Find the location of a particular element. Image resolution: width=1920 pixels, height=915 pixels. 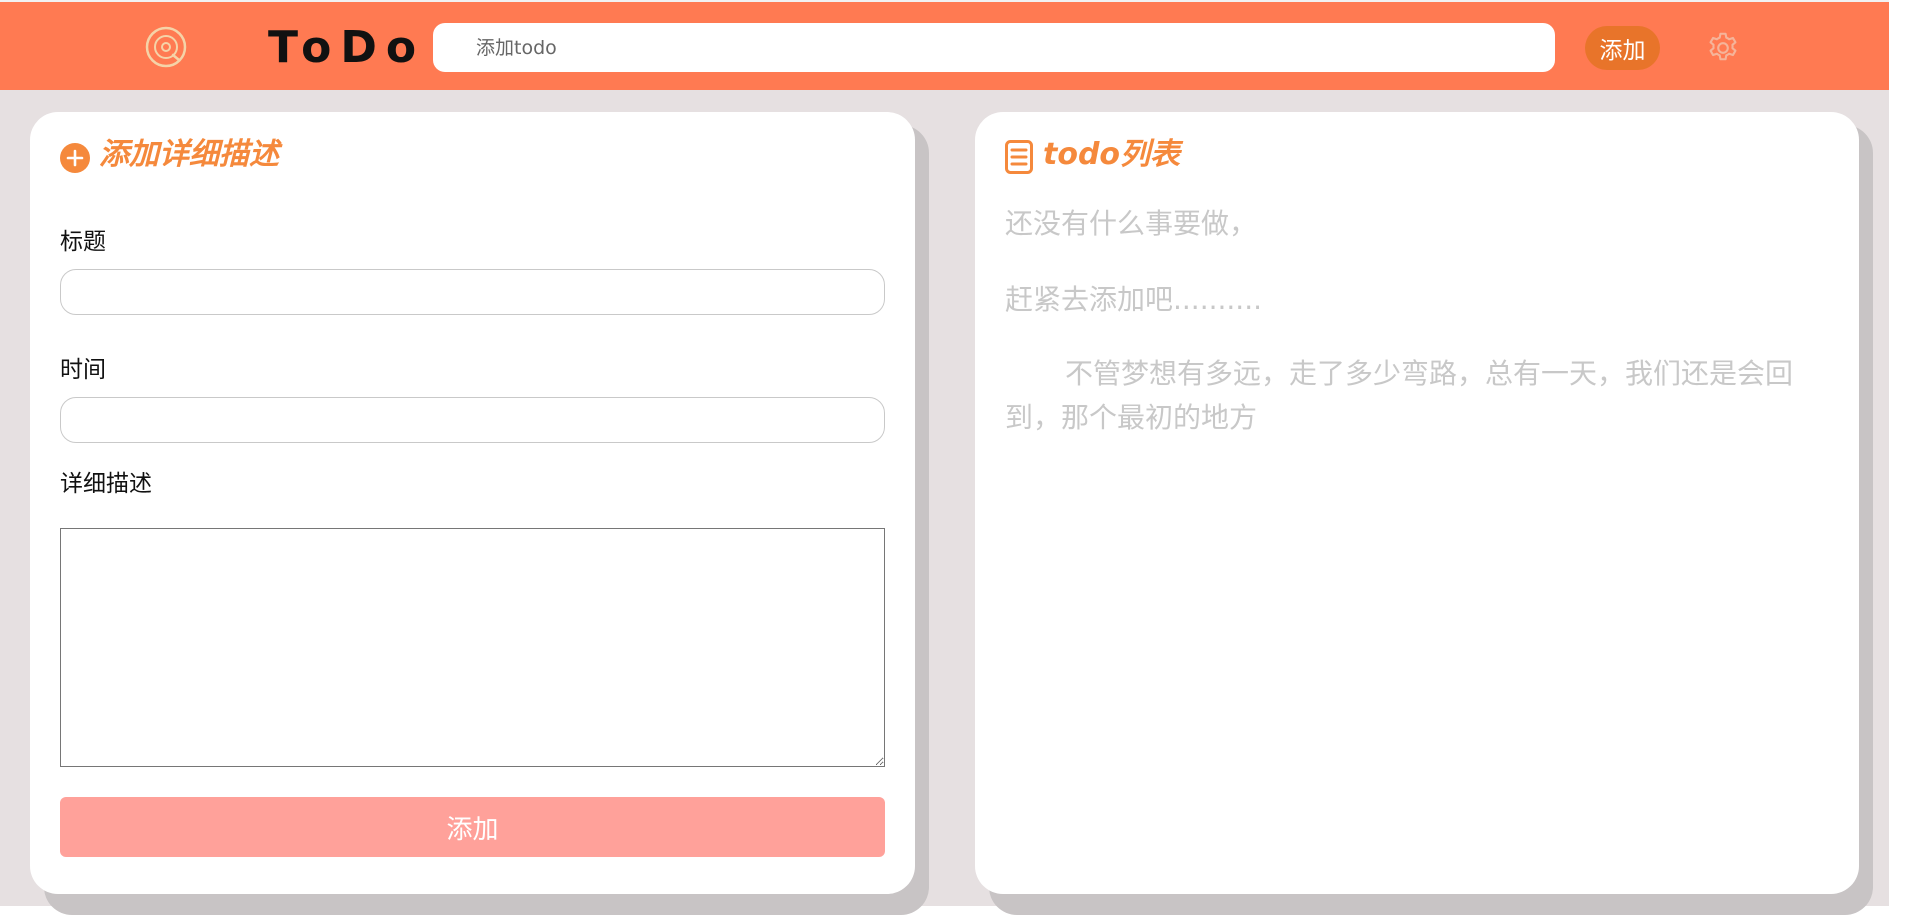

app-brand-title: ToDo is located at coordinates (347, 47).